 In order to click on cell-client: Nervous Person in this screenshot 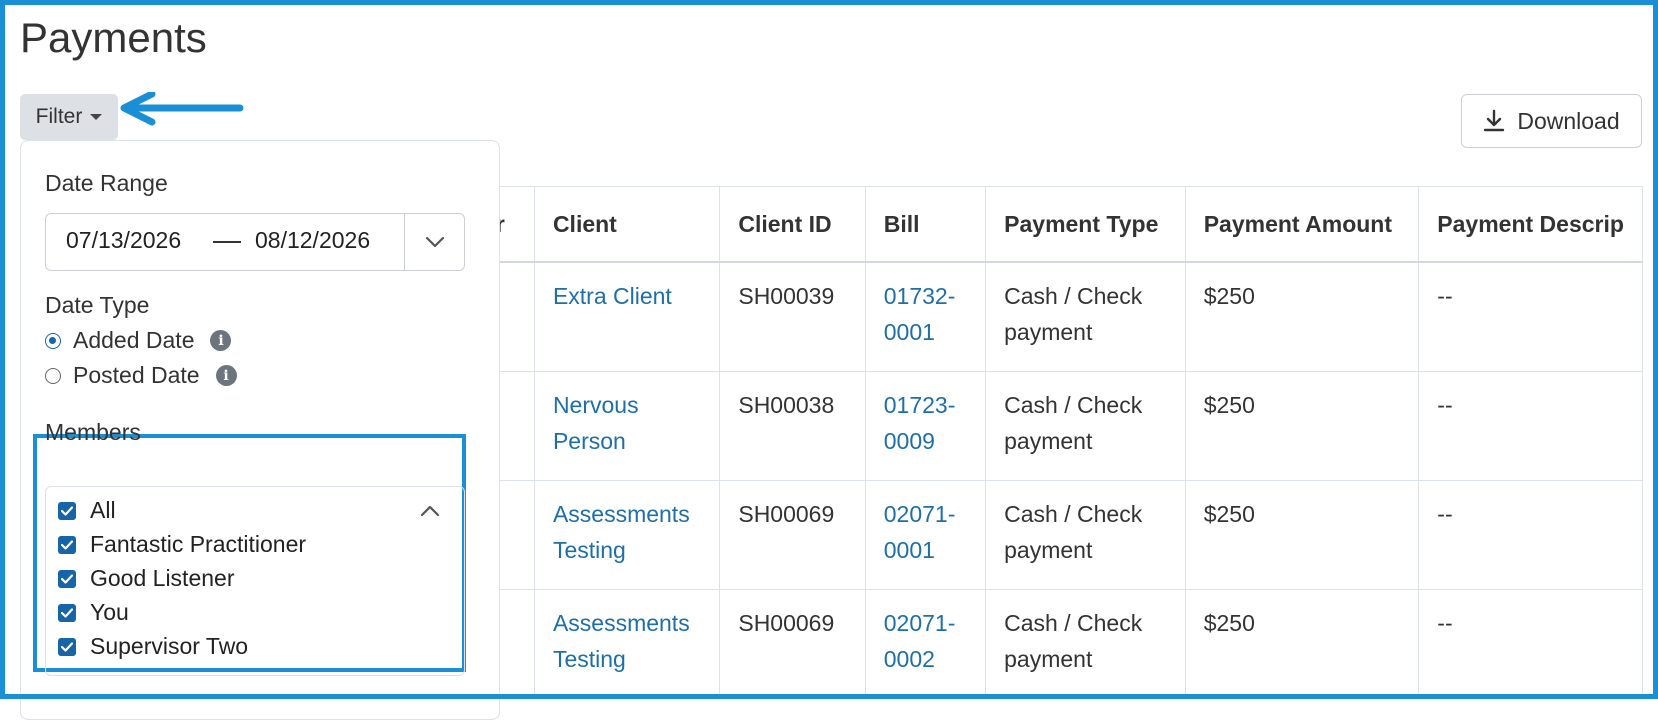, I will do `click(627, 426)`.